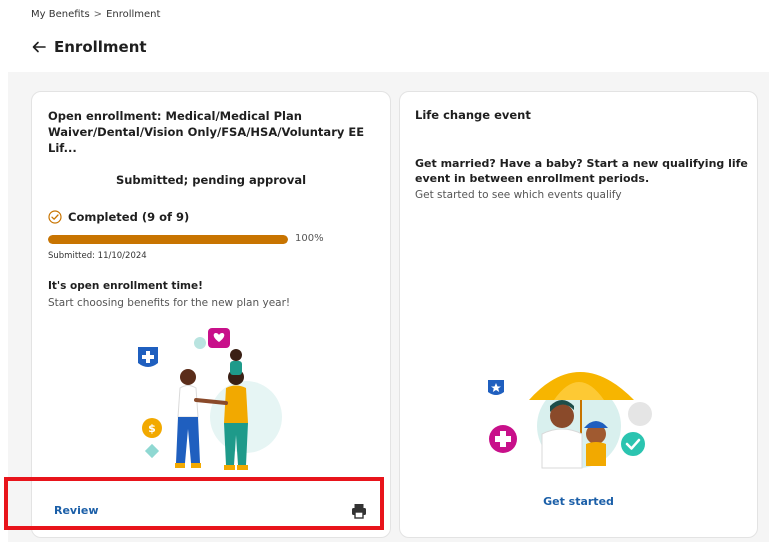 This screenshot has width=769, height=542. What do you see at coordinates (211, 180) in the screenshot?
I see `enrollment-status: Submitted; pending approval` at bounding box center [211, 180].